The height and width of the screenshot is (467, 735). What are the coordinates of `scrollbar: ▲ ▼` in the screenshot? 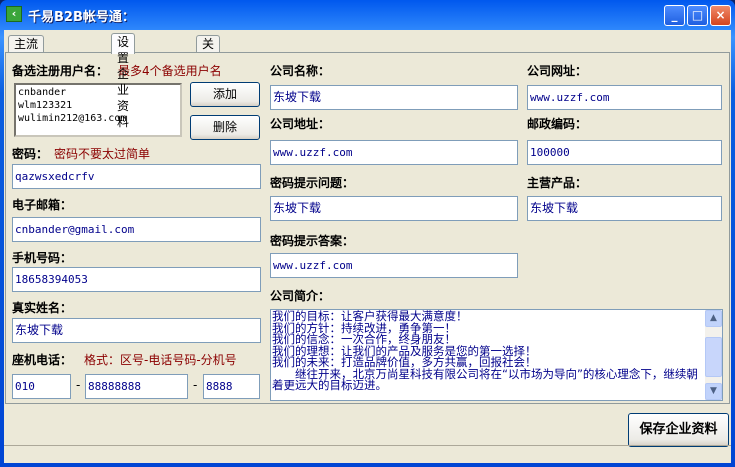 It's located at (713, 355).